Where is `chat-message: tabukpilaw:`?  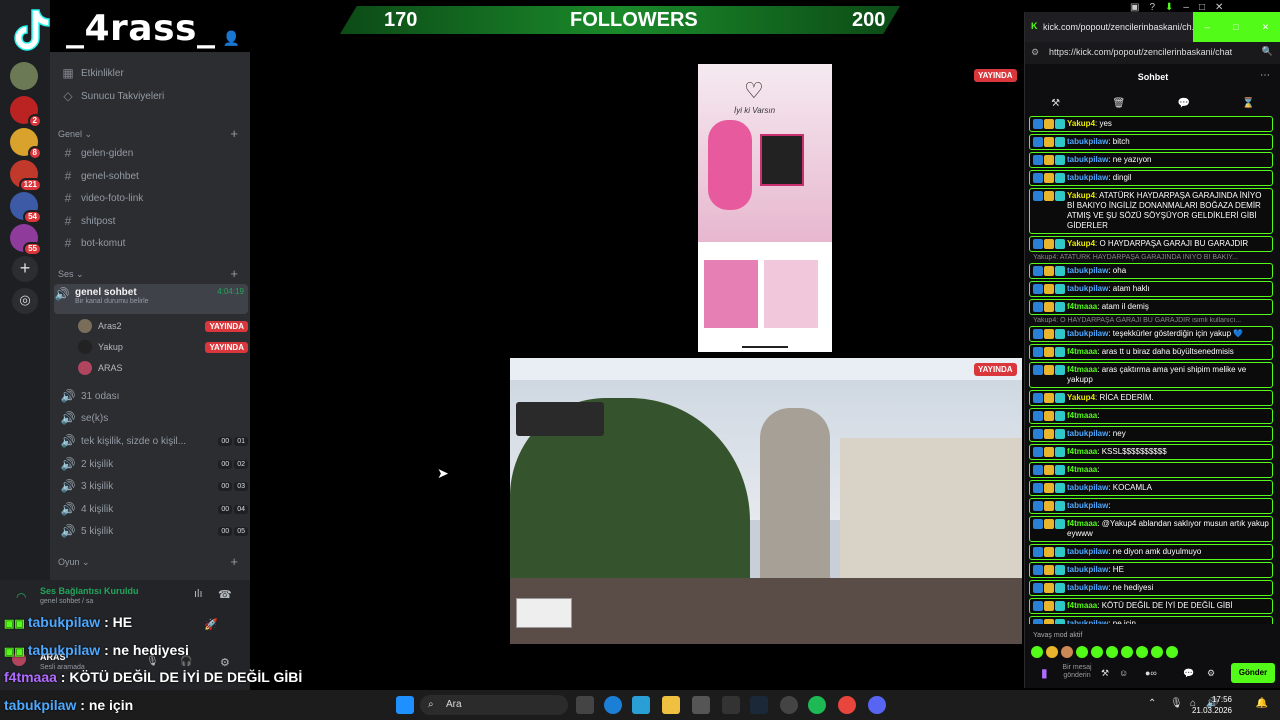 chat-message: tabukpilaw: is located at coordinates (1151, 506).